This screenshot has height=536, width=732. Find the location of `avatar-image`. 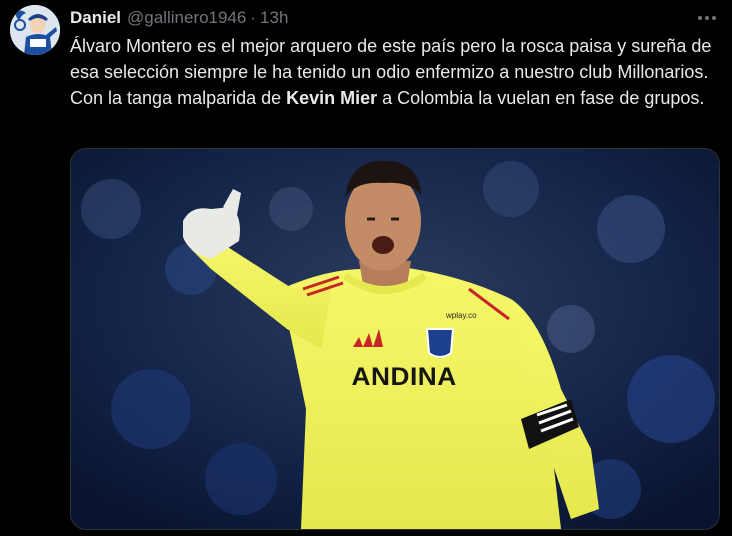

avatar-image is located at coordinates (35, 30).